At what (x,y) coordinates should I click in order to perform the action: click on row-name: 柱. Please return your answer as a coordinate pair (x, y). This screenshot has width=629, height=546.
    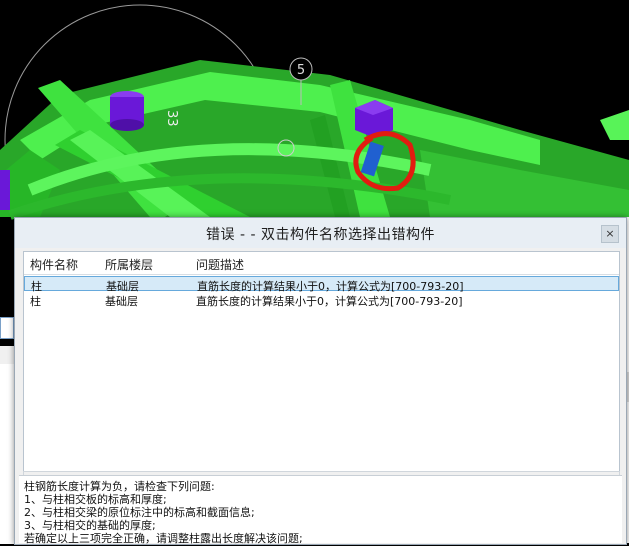
    Looking at the image, I should click on (35, 301).